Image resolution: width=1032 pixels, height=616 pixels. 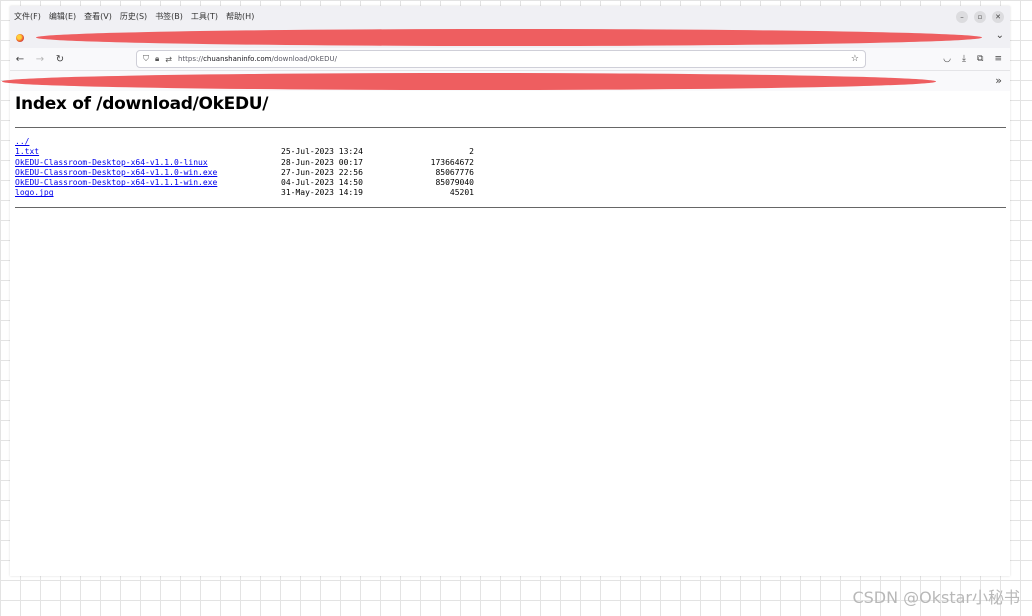 What do you see at coordinates (34, 192) in the screenshot?
I see `file-link: logo.jpg` at bounding box center [34, 192].